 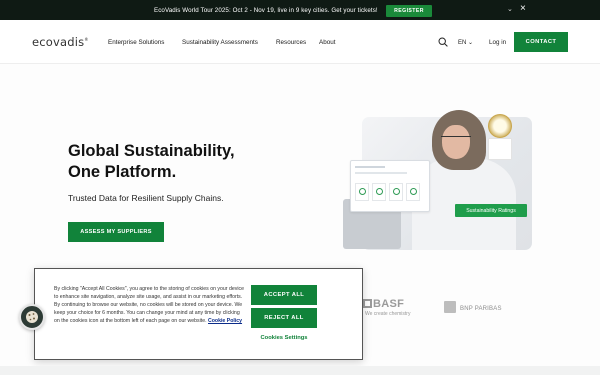 I want to click on basf-logo: BASF, so click(x=383, y=304).